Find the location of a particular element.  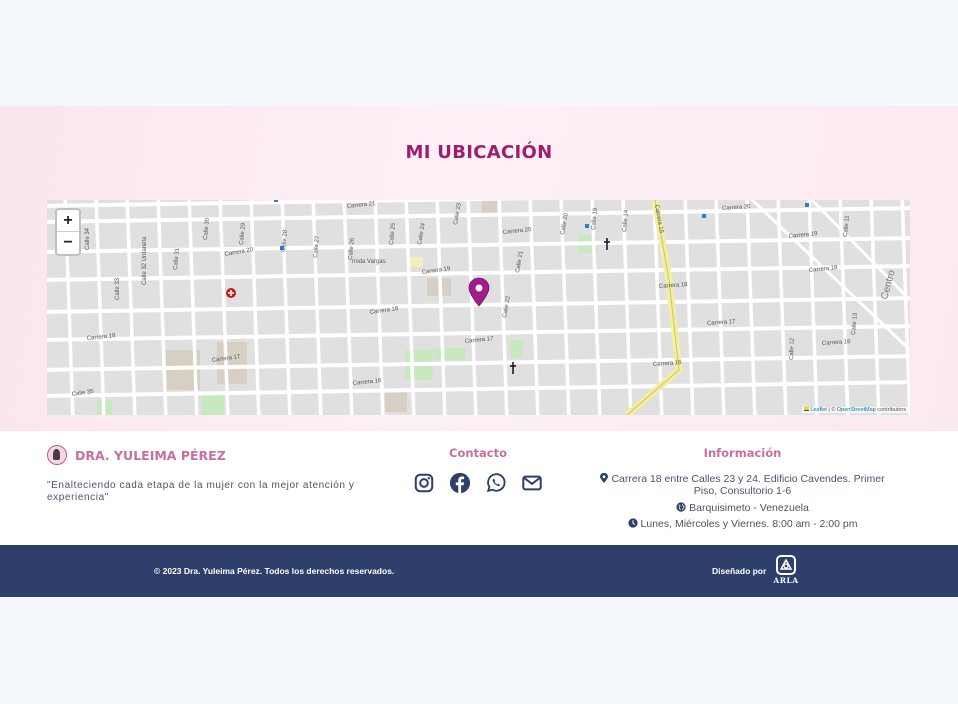

street-label: Calle 34 is located at coordinates (88, 238).